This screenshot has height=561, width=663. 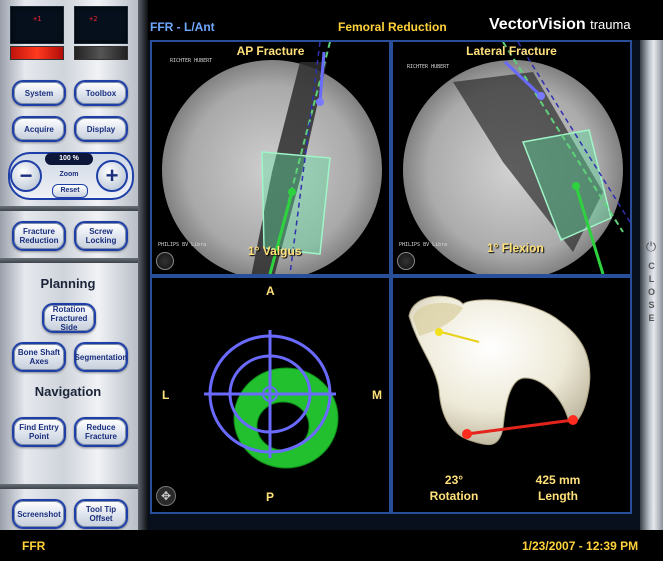 What do you see at coordinates (37, 25) in the screenshot?
I see `tracking-monitor-1: +1` at bounding box center [37, 25].